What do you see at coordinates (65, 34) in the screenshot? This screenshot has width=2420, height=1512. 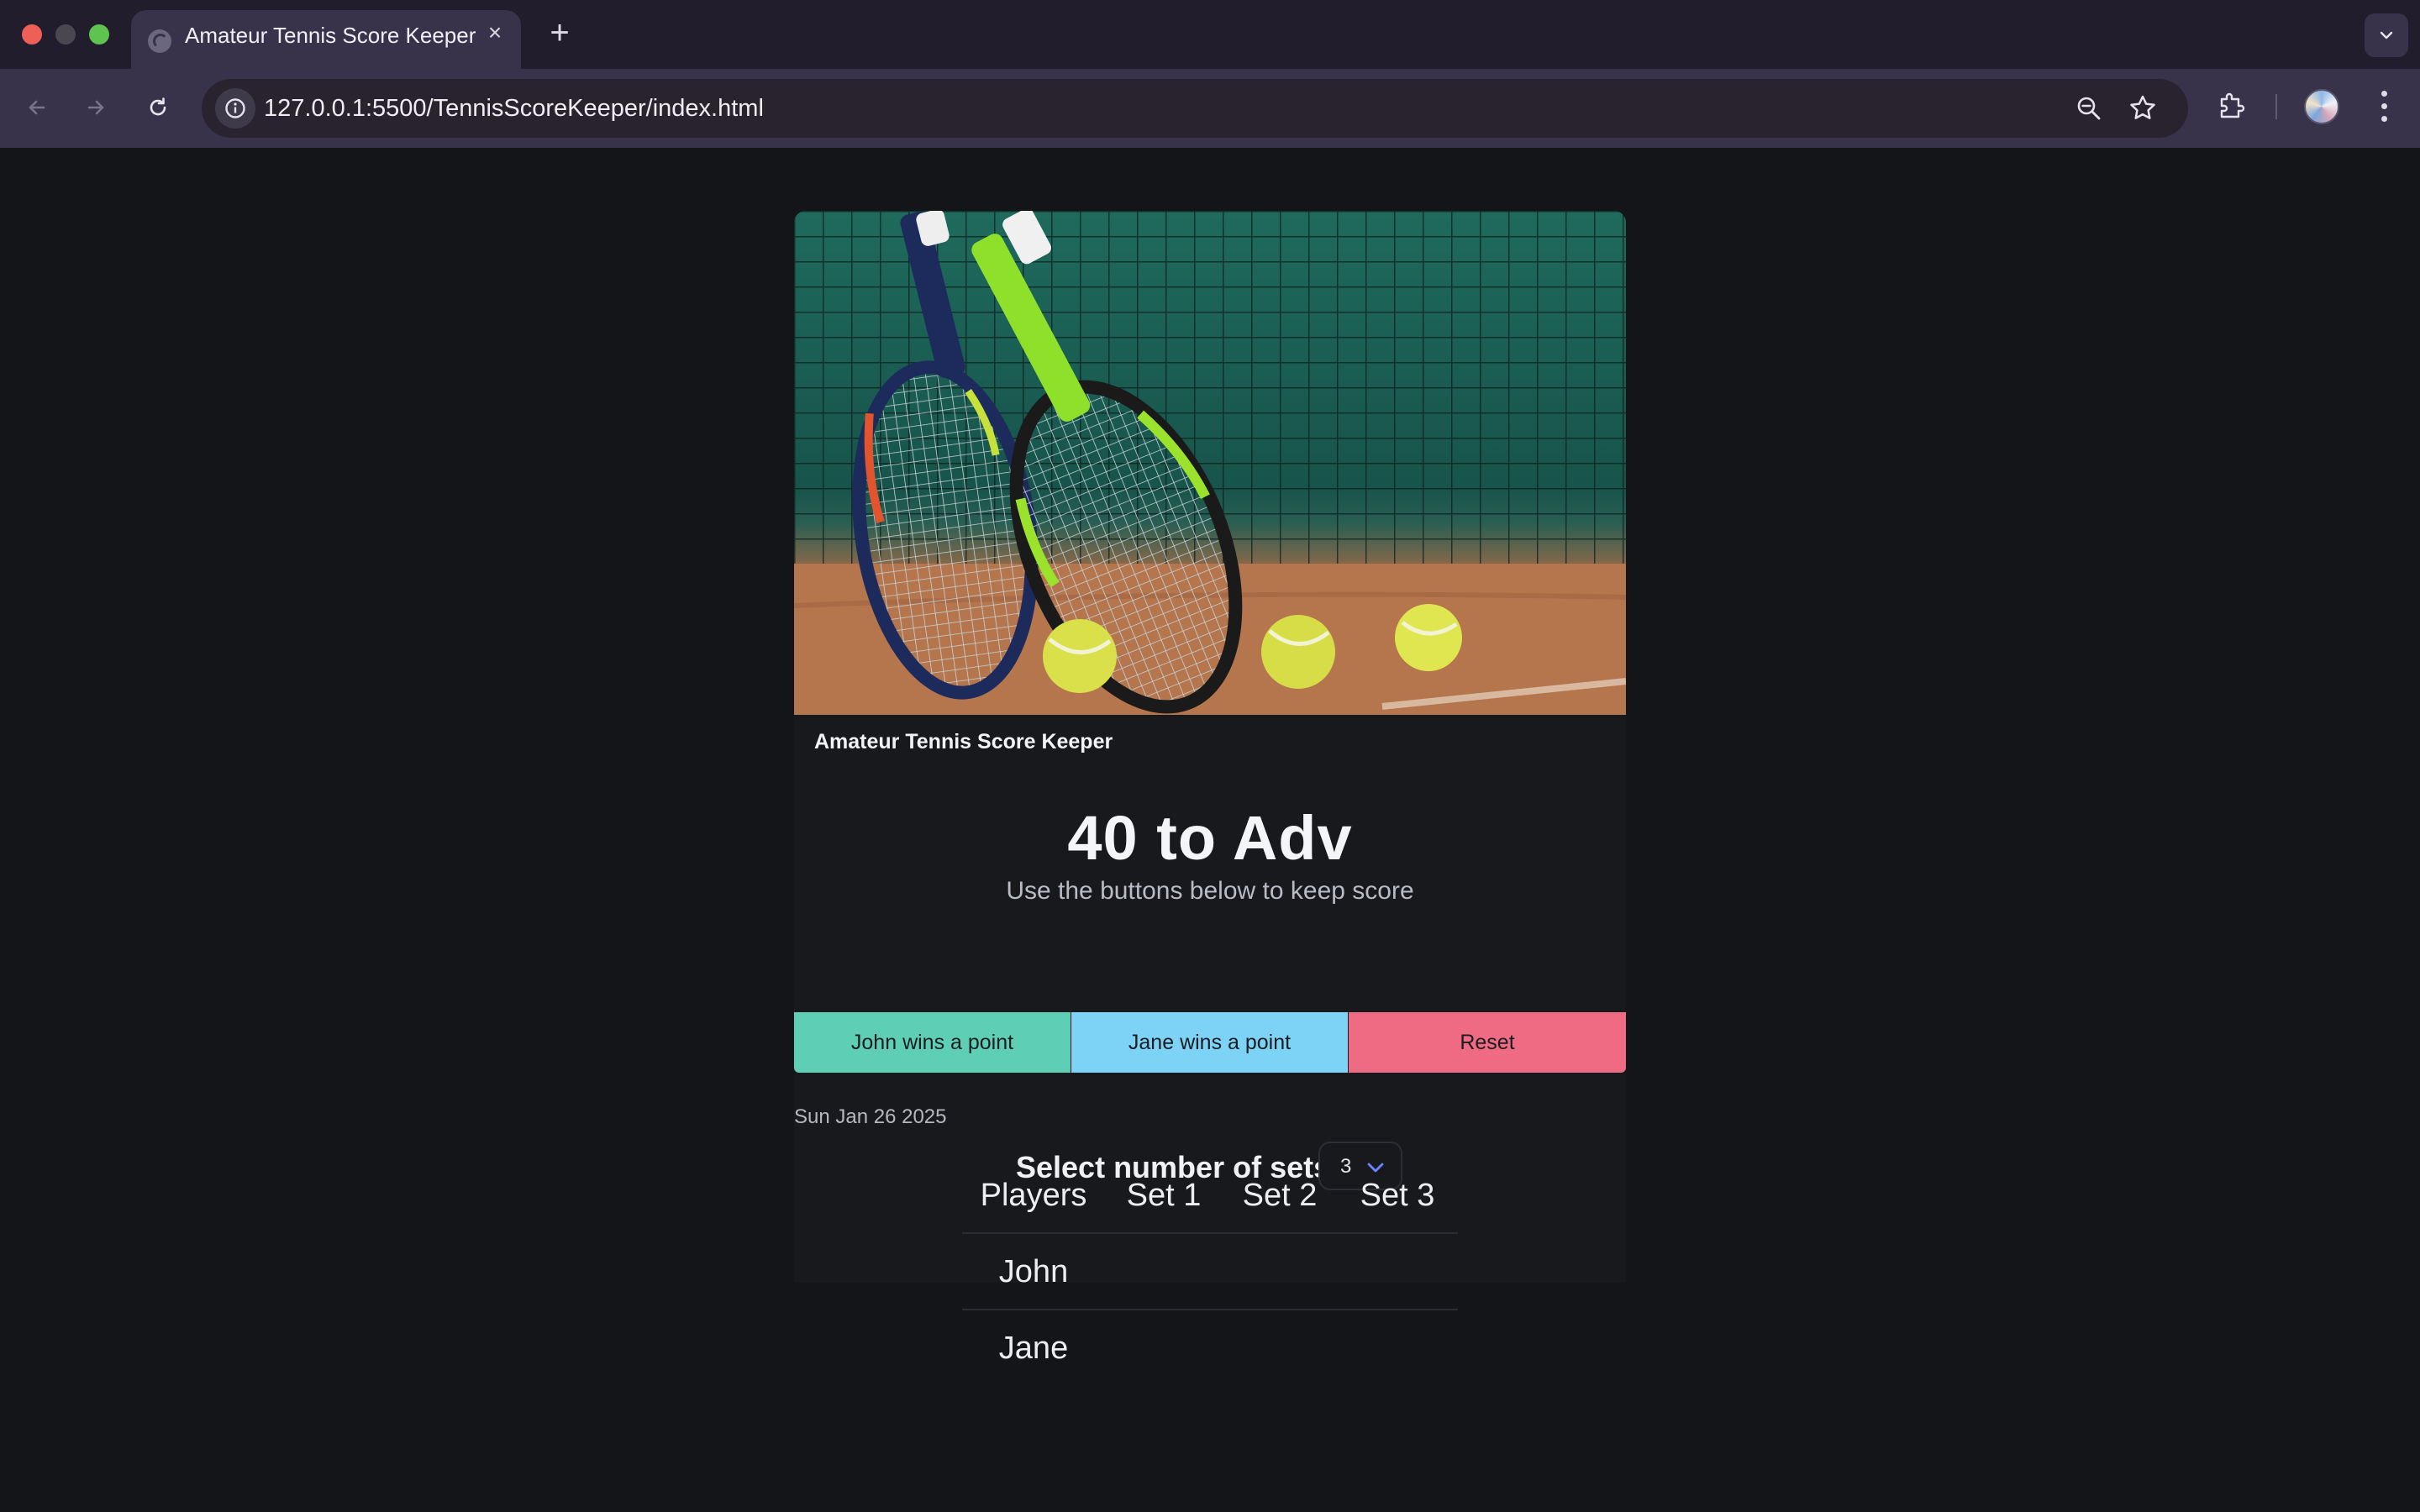 I see `window-minimize-button` at bounding box center [65, 34].